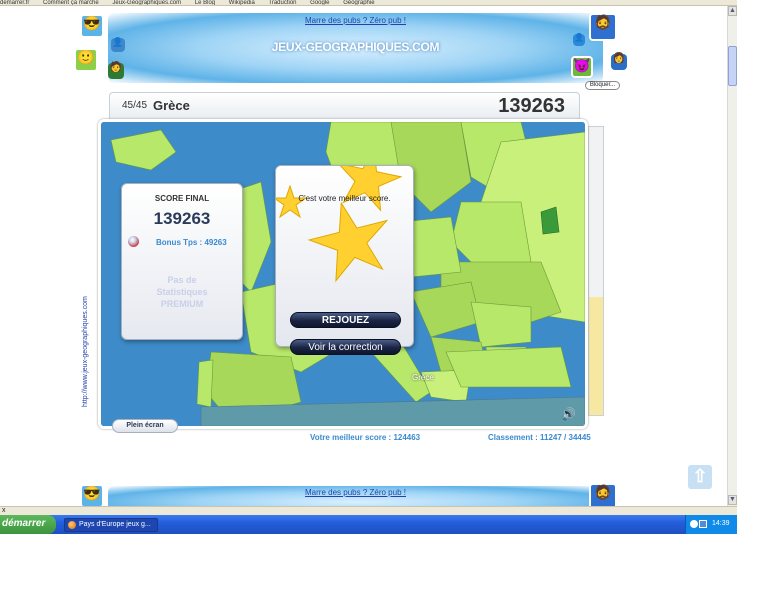 This screenshot has width=760, height=608. I want to click on country-romania, so click(501, 324).